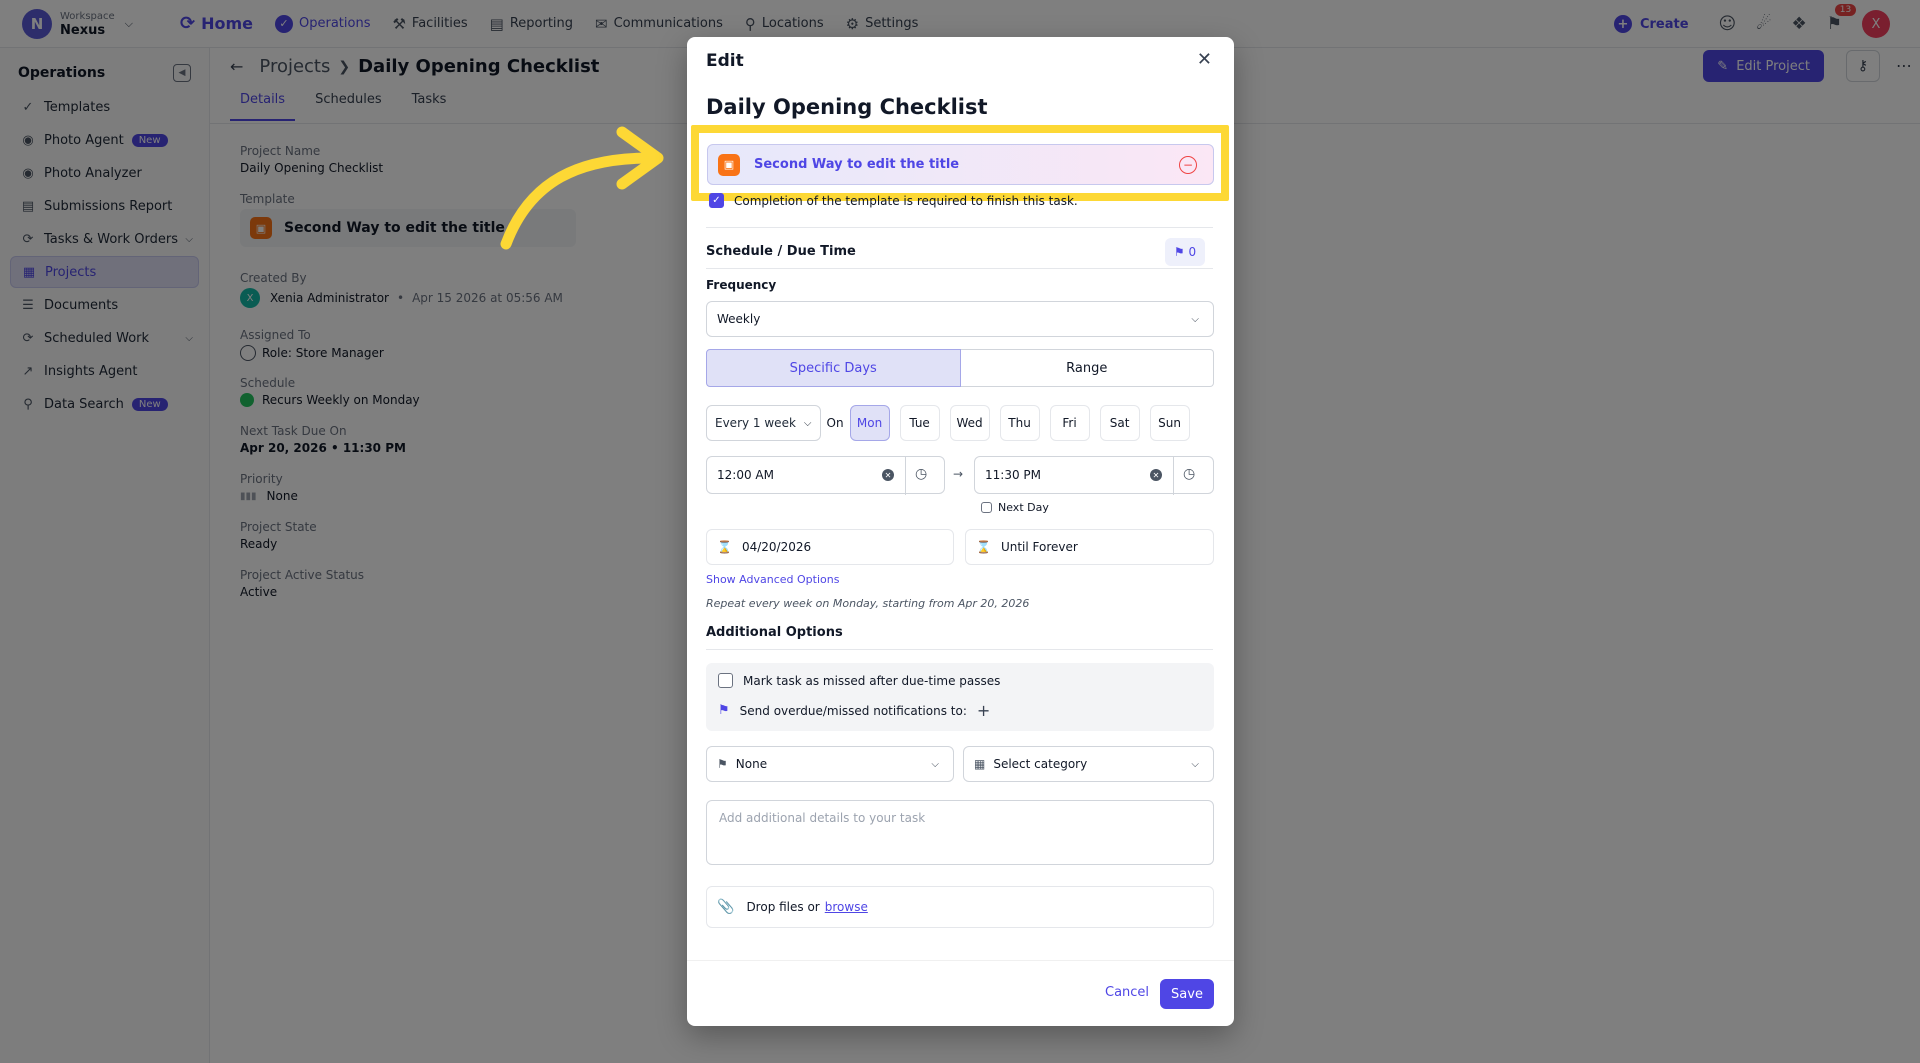  Describe the element at coordinates (1181, 252) in the screenshot. I see `bell-icon: ⚑` at that location.